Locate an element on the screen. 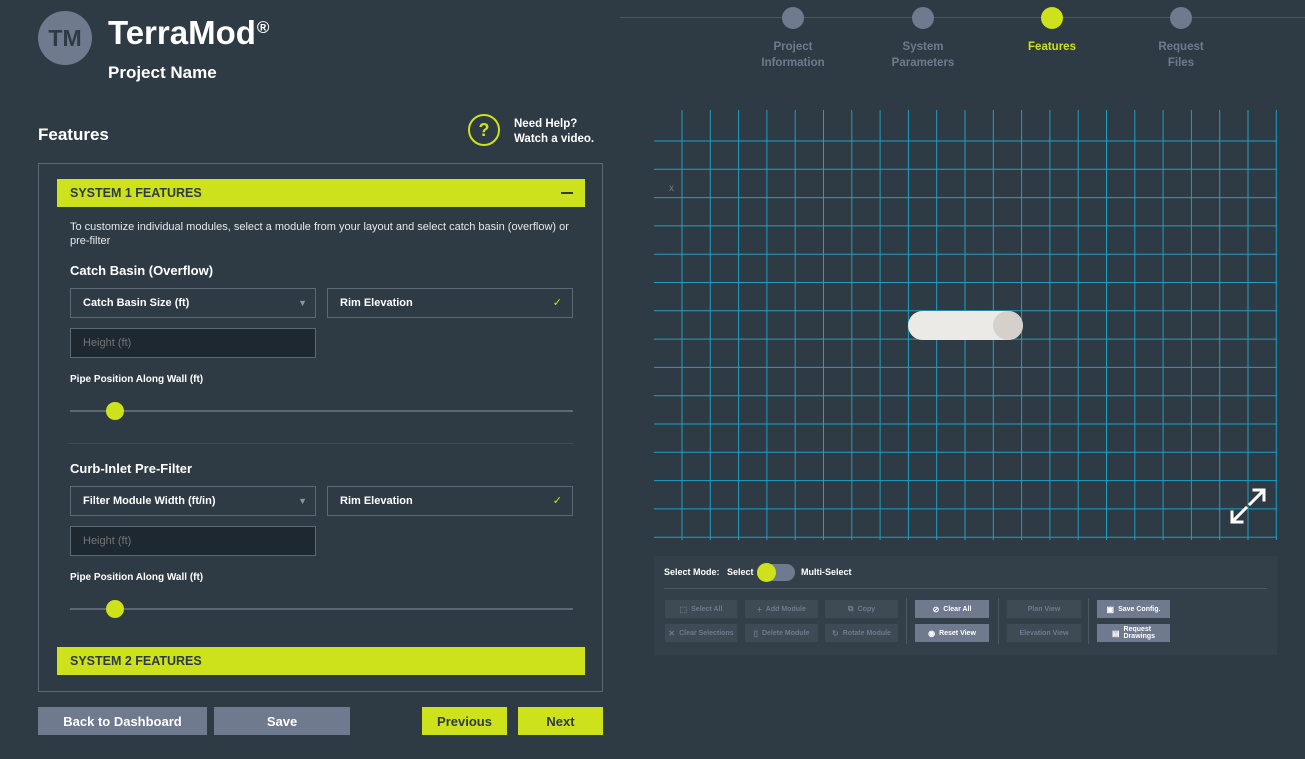  step-dot-project-information is located at coordinates (793, 18).